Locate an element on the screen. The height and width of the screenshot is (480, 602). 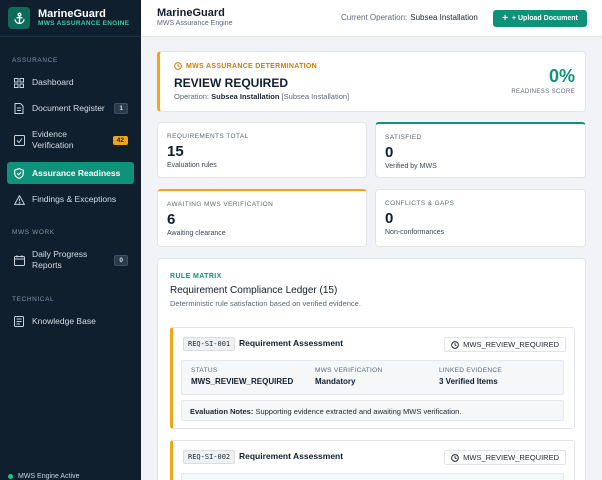
shield-icon is located at coordinates (19, 173).